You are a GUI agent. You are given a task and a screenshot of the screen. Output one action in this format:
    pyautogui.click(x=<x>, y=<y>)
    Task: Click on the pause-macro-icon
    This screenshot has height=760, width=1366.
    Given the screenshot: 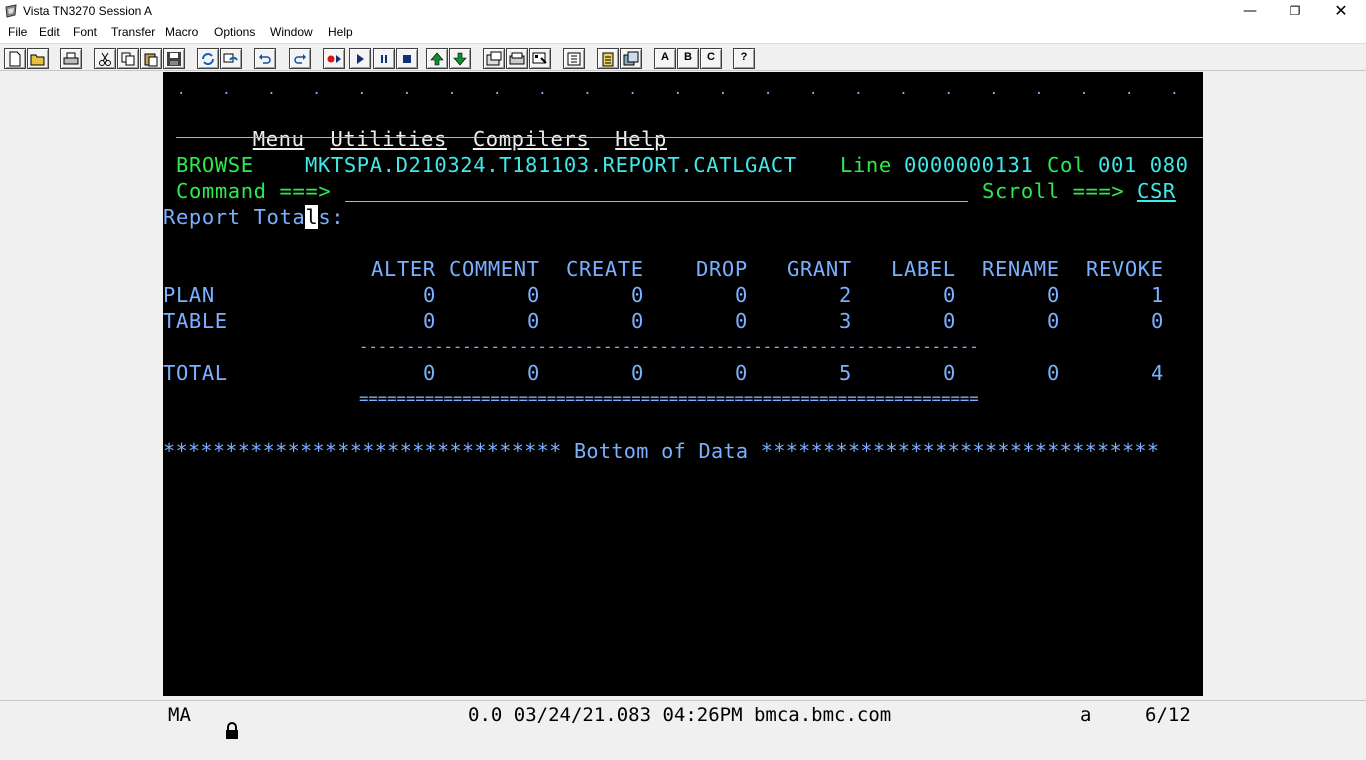 What is the action you would take?
    pyautogui.click(x=384, y=59)
    